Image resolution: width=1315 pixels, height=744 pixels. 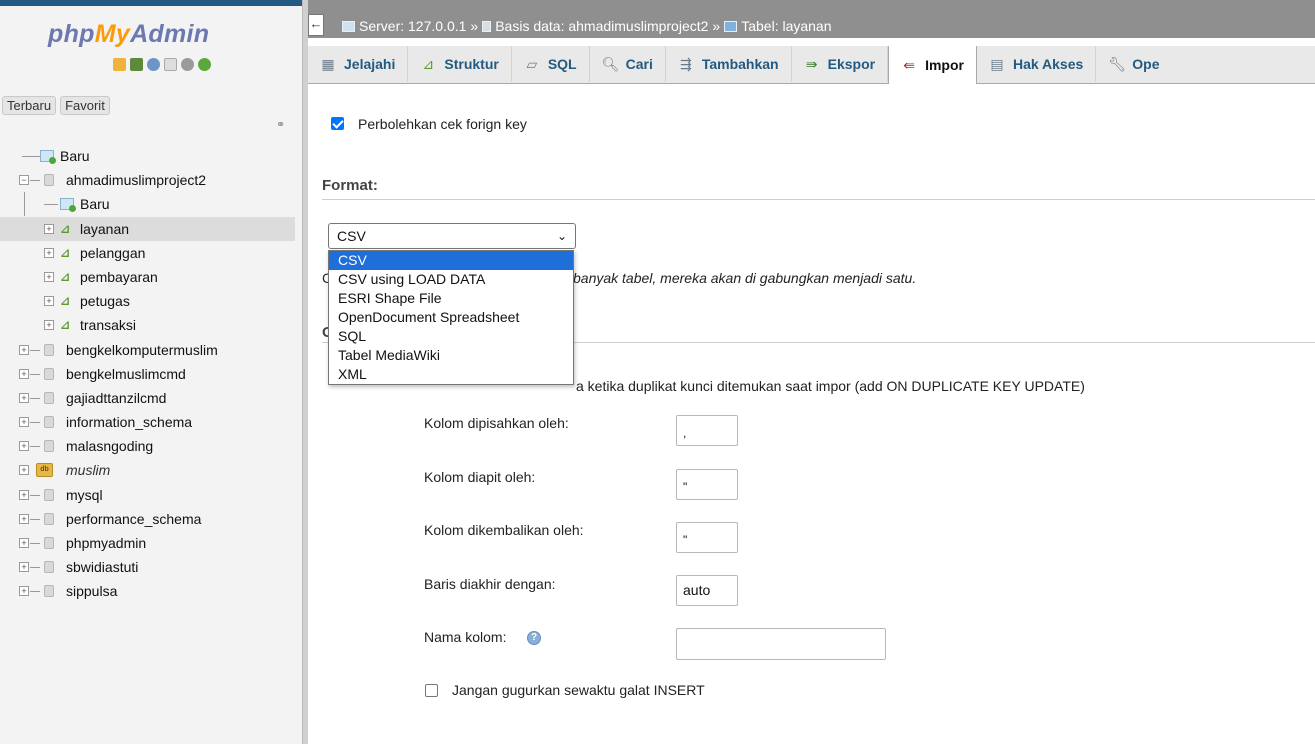 I want to click on tree-label: layanan, so click(x=105, y=228).